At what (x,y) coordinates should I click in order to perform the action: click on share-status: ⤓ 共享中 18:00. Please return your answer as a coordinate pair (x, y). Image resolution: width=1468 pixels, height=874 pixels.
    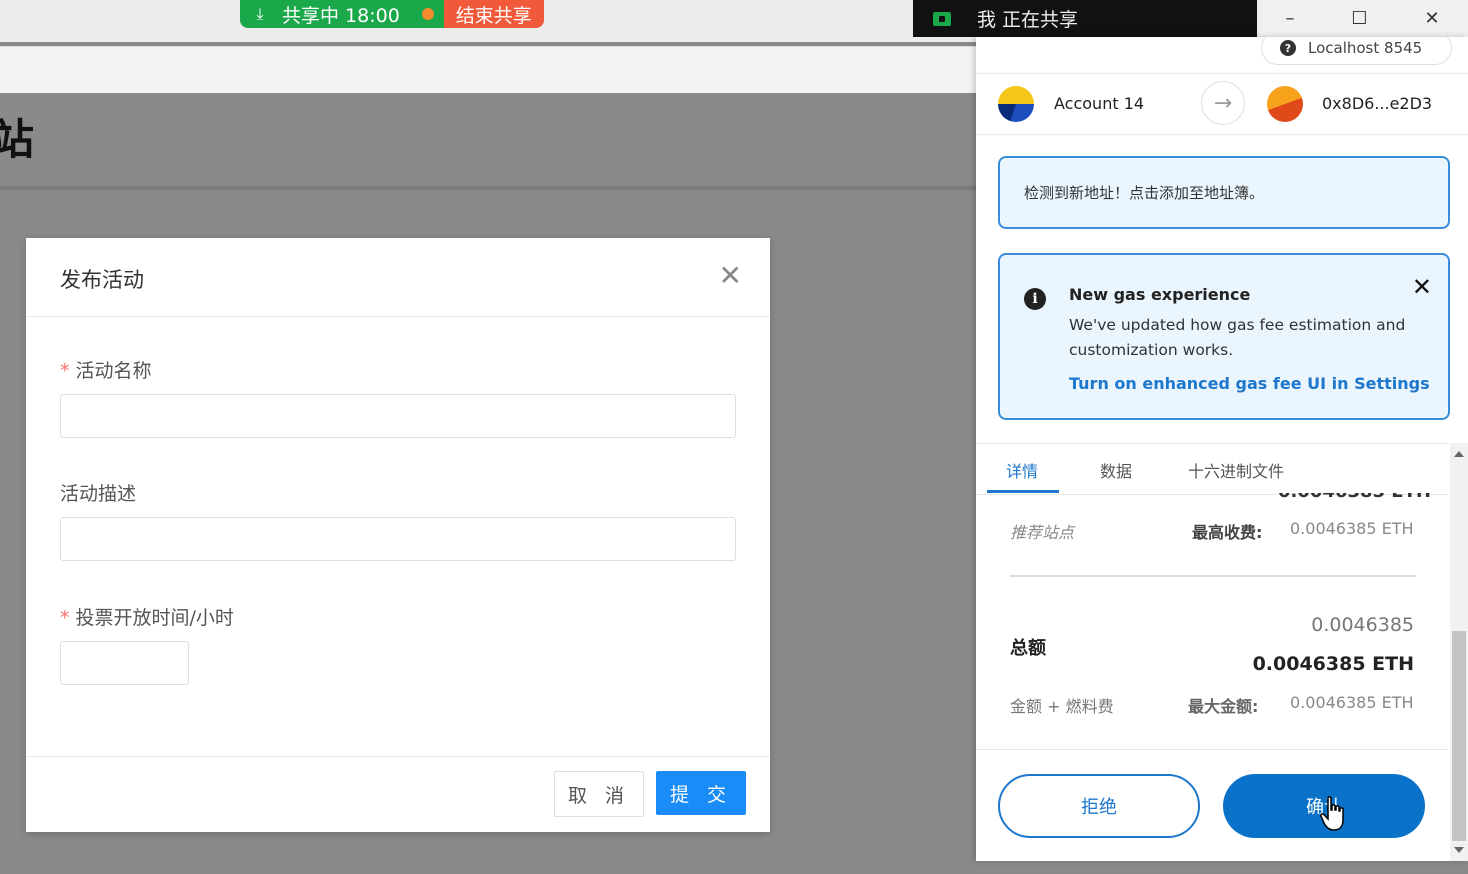
    Looking at the image, I should click on (342, 14).